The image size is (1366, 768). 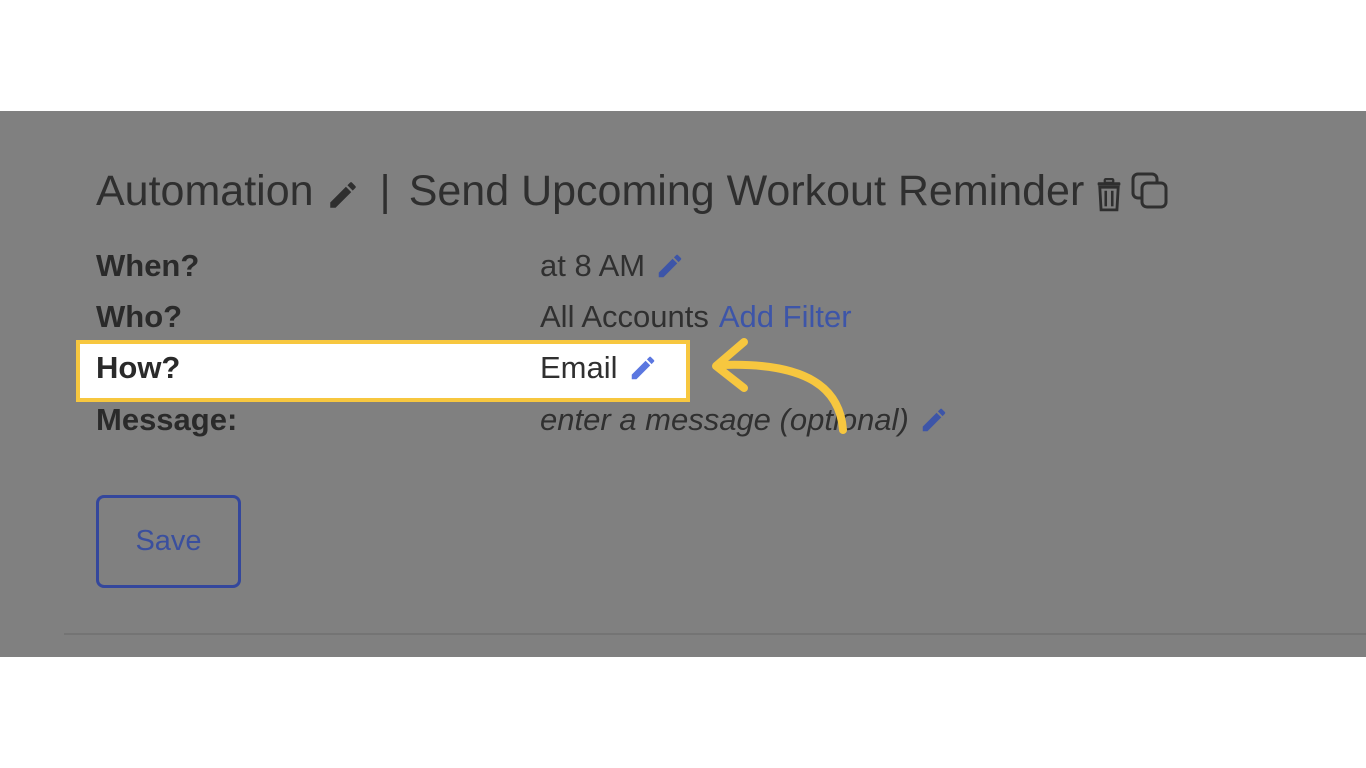 What do you see at coordinates (139, 316) in the screenshot?
I see `who-label: Who?` at bounding box center [139, 316].